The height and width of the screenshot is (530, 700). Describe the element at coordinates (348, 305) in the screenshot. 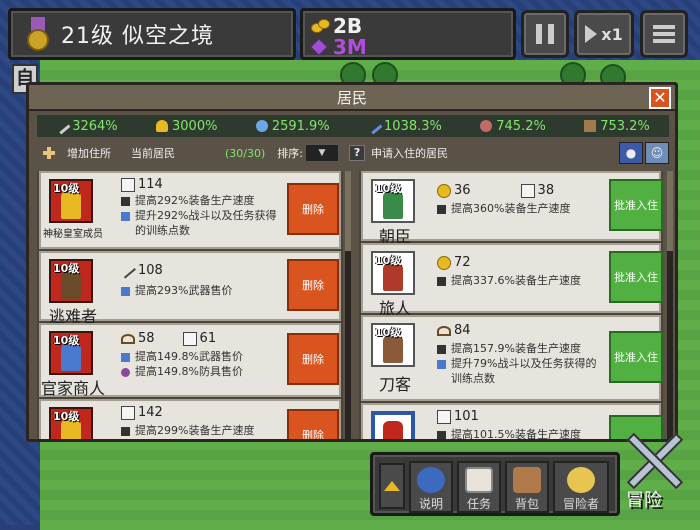

I see `left-scrollbar` at that location.